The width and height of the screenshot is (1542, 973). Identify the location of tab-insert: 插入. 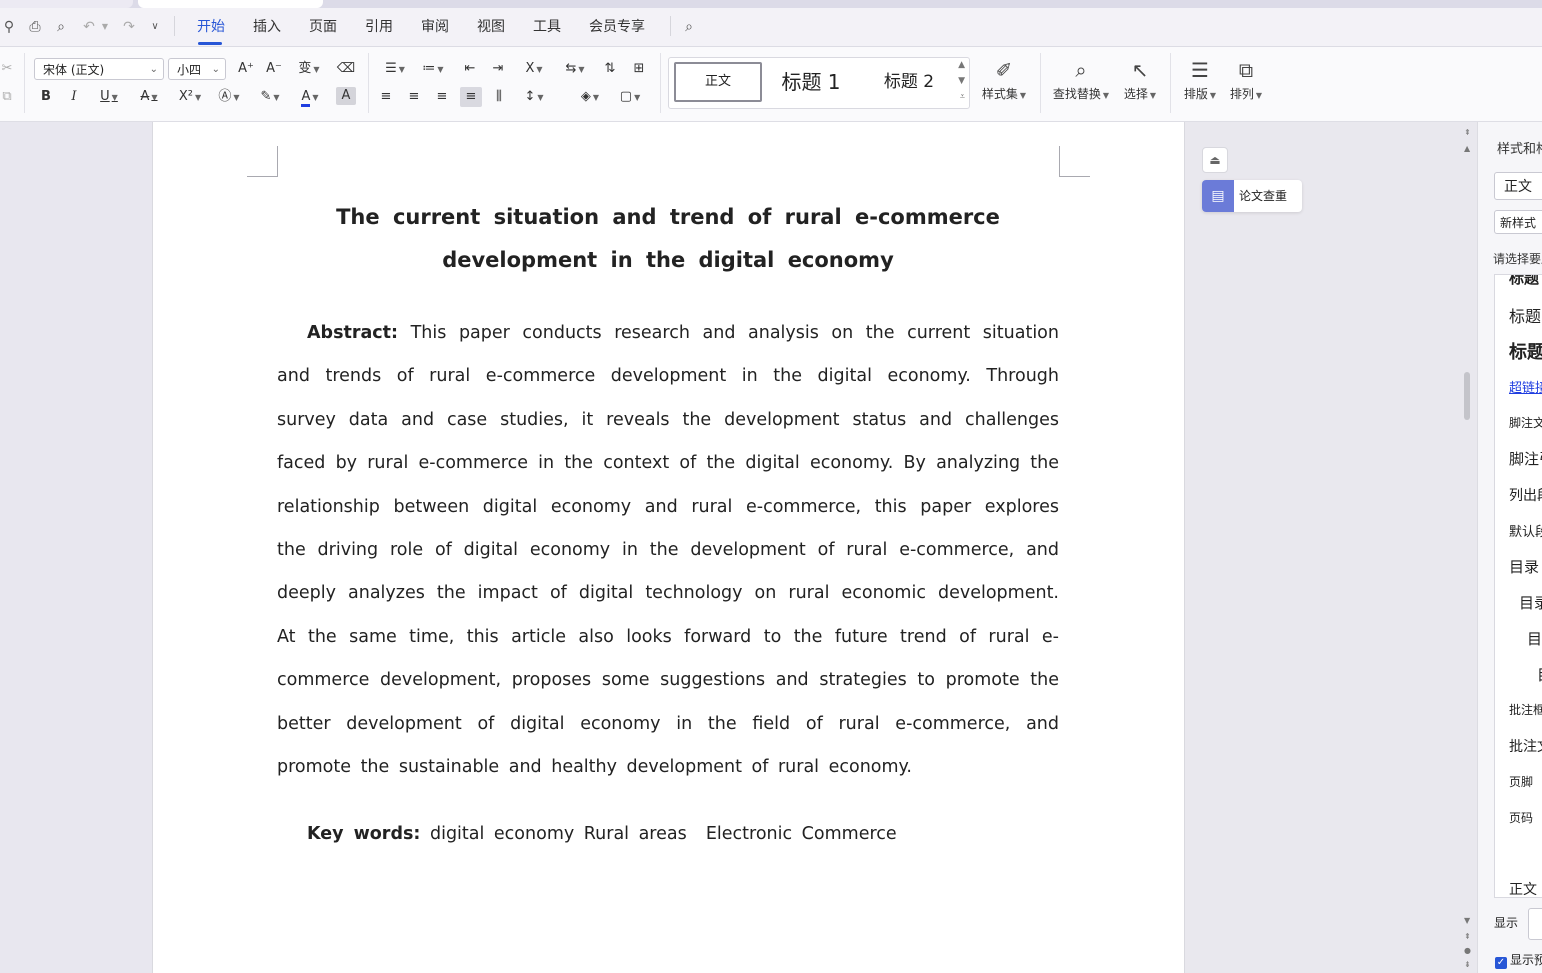
(267, 27).